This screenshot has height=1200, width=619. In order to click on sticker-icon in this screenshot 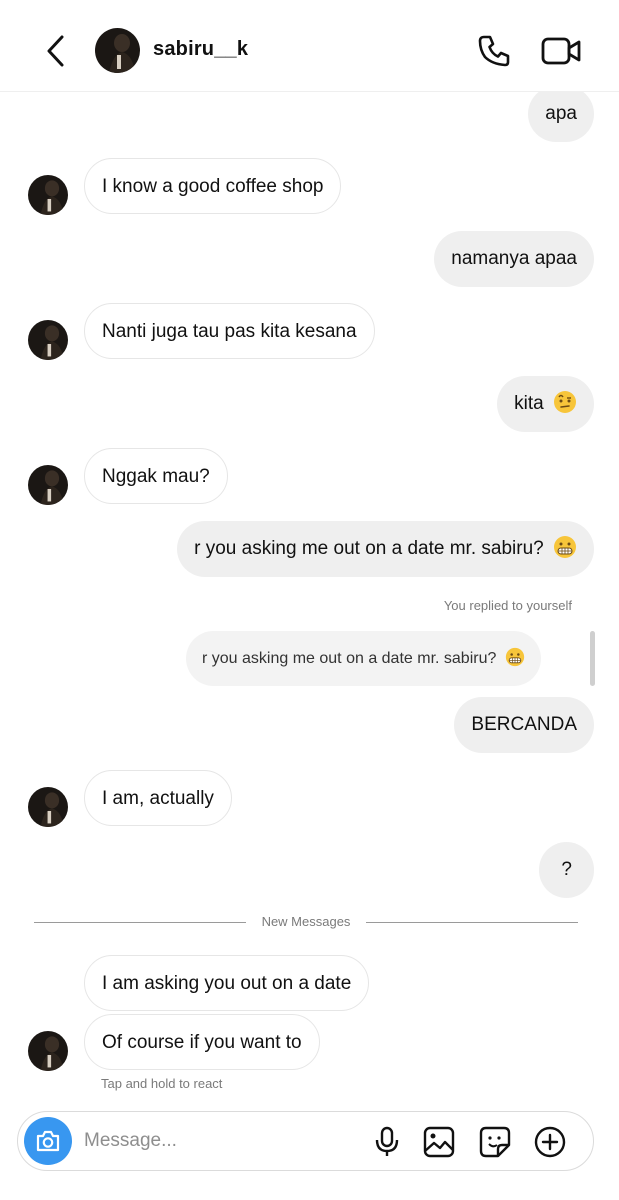, I will do `click(495, 1142)`.